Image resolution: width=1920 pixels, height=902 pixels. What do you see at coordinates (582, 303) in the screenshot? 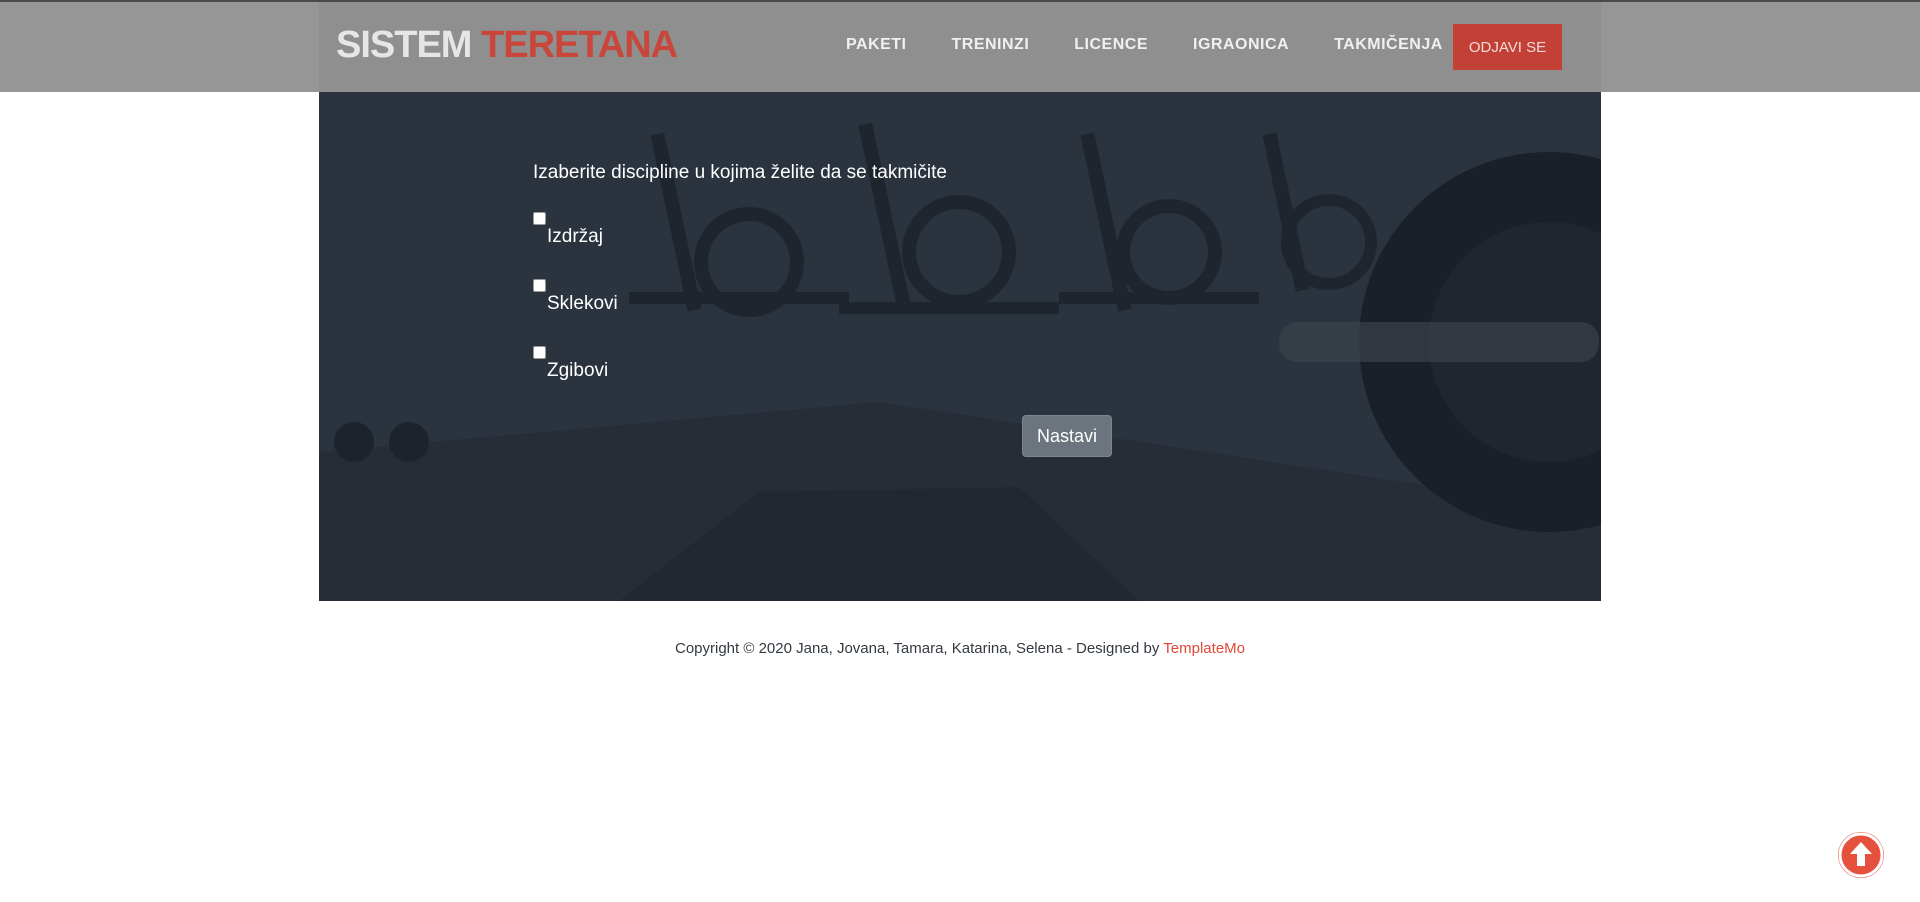
I see `option-label: Sklekovi` at bounding box center [582, 303].